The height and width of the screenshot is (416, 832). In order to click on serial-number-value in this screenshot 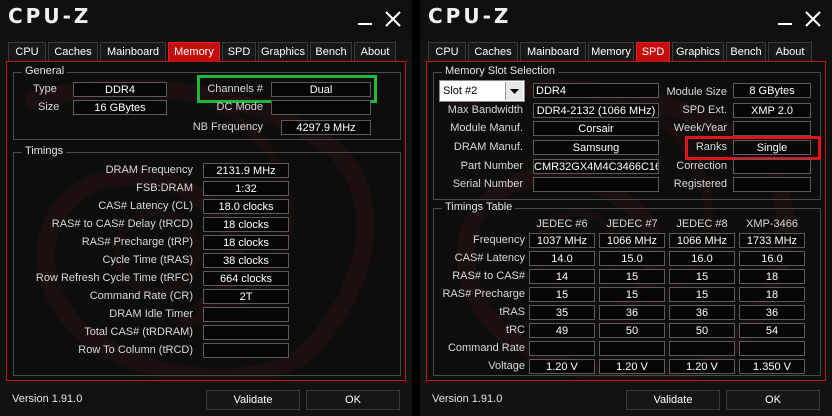, I will do `click(596, 184)`.